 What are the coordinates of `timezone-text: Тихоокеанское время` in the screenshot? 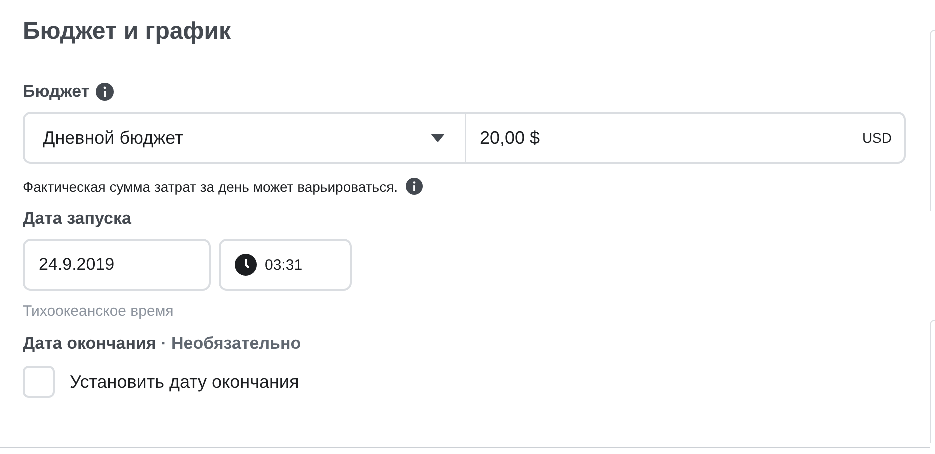 It's located at (99, 311).